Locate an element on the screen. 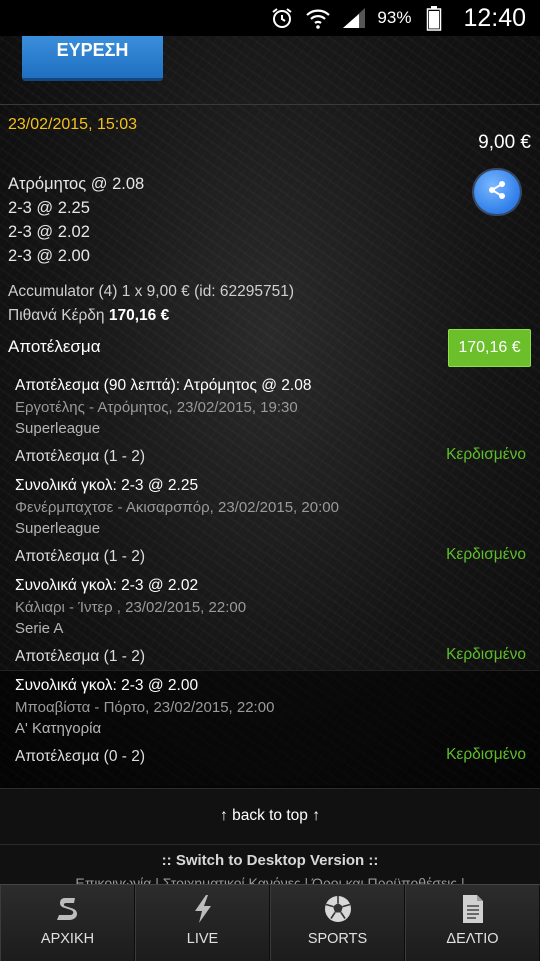 The height and width of the screenshot is (961, 540). status-bar: 93% 12:40 is located at coordinates (270, 18).